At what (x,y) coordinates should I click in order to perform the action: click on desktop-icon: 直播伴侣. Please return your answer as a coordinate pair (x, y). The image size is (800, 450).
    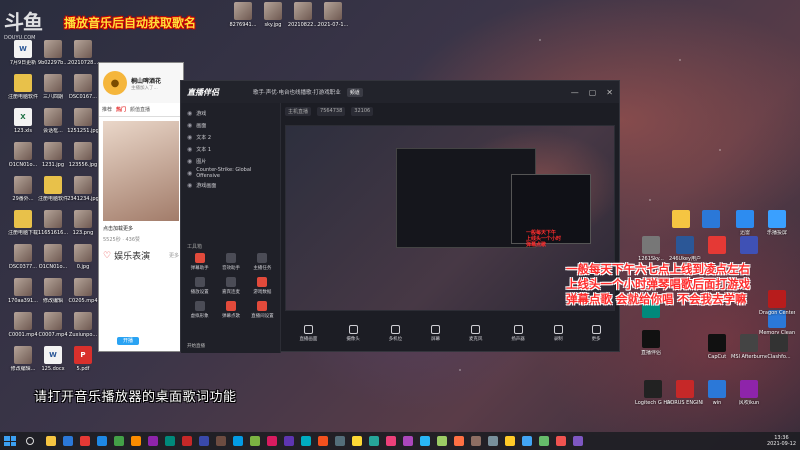
    Looking at the image, I should click on (651, 350).